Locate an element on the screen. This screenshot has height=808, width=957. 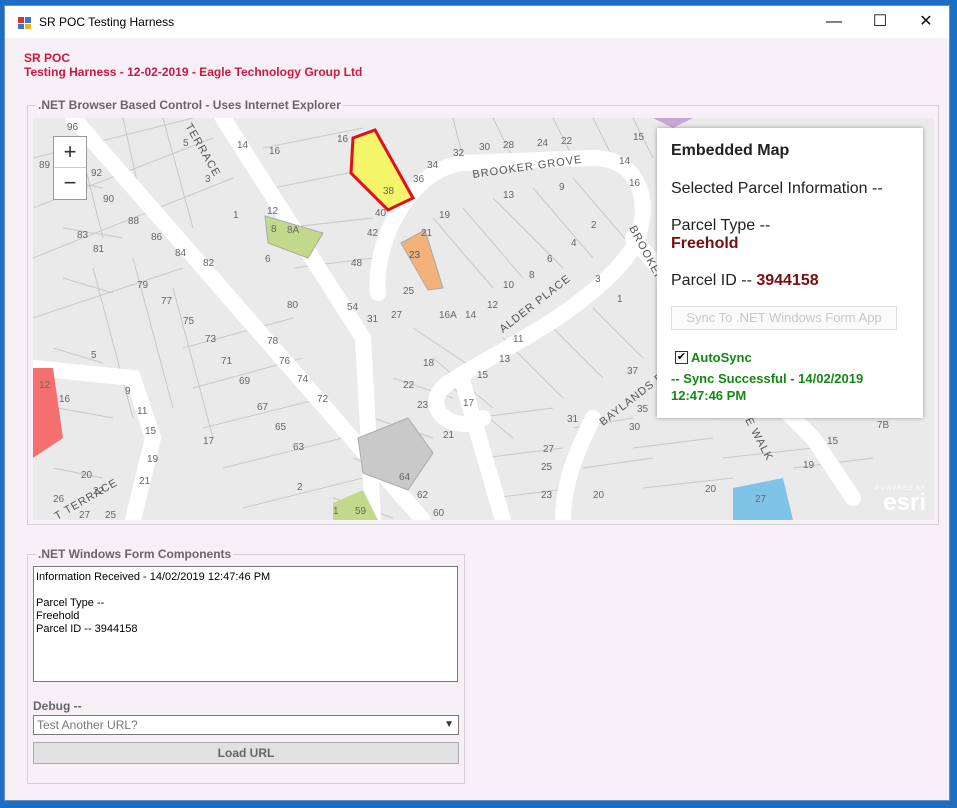
close-button: ✕ is located at coordinates (926, 22).